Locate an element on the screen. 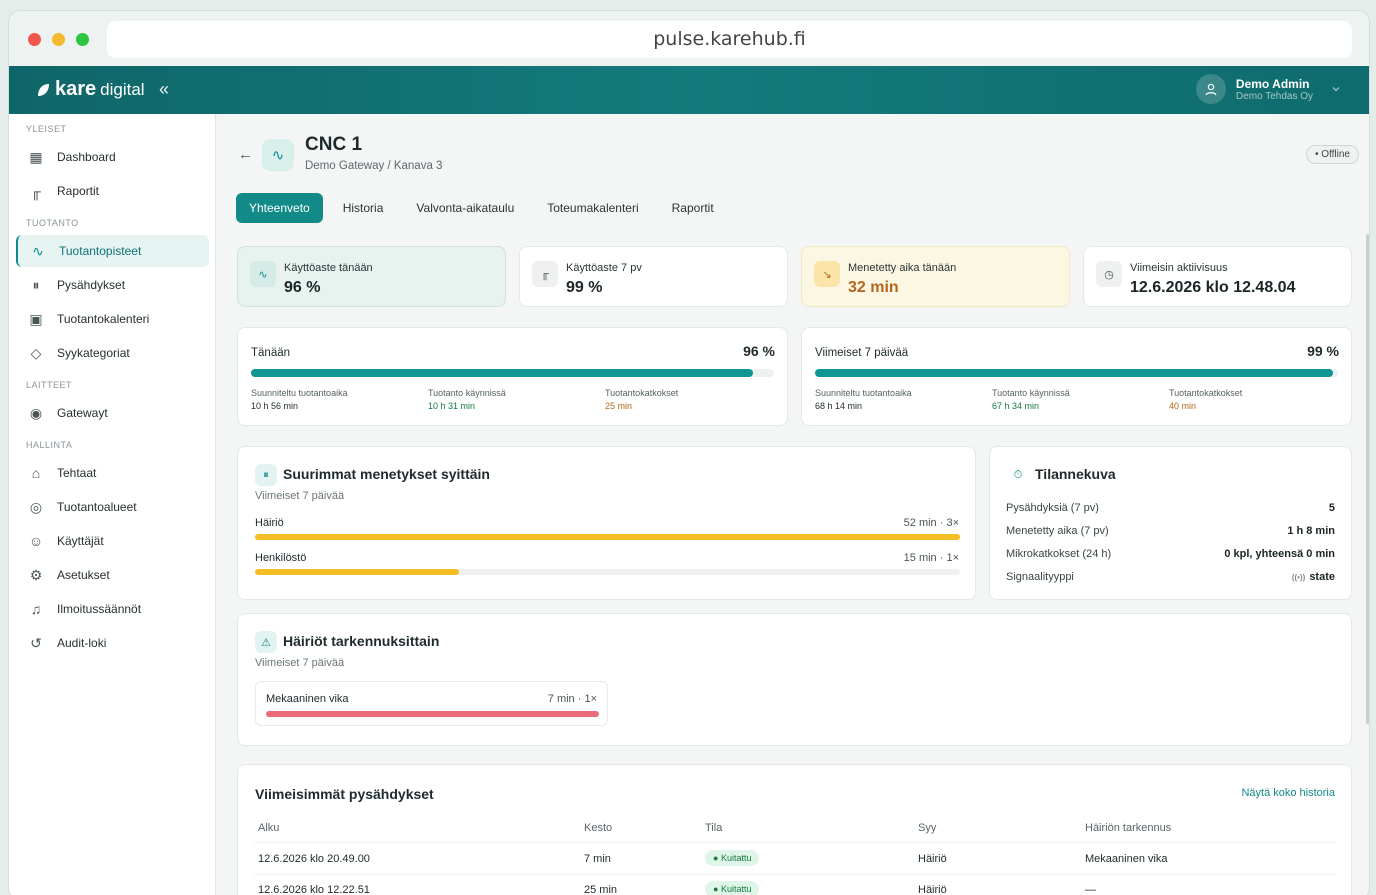 Image resolution: width=1376 pixels, height=895 pixels. faults-subtitle: Viimeiset 7 päivää is located at coordinates (300, 663).